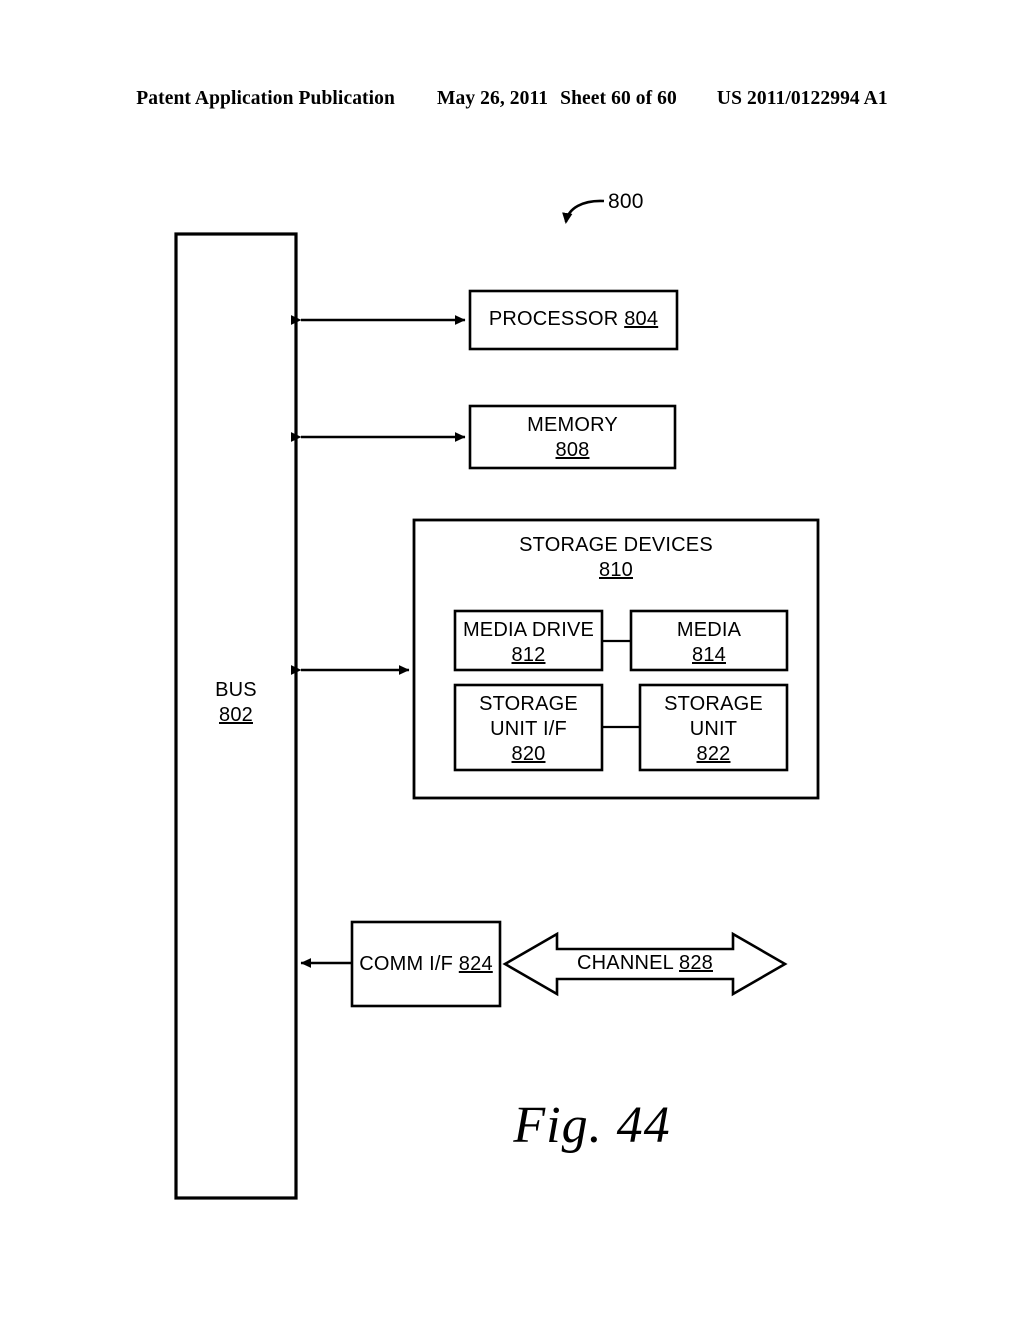  What do you see at coordinates (583, 211) in the screenshot?
I see `reference-800-leader` at bounding box center [583, 211].